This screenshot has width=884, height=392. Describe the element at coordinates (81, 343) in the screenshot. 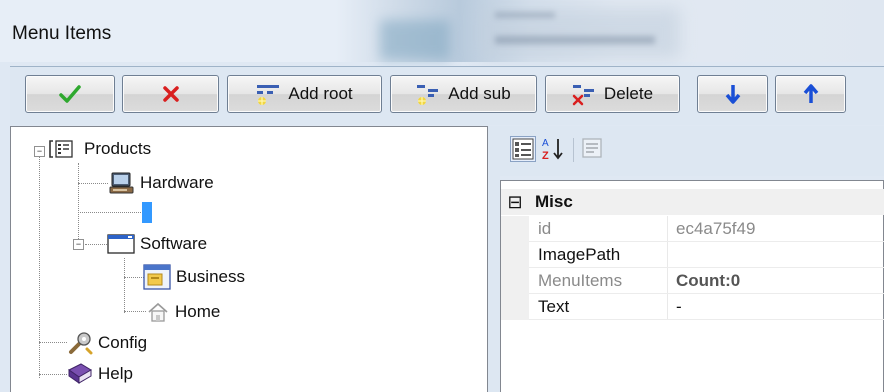

I see `tools-icon` at that location.